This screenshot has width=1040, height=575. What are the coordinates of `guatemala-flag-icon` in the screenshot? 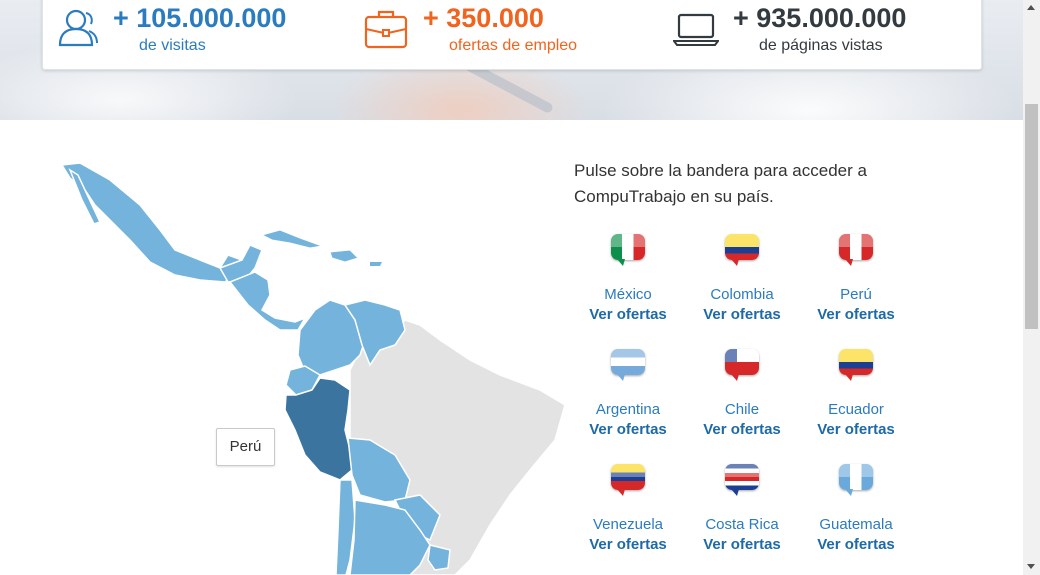 It's located at (856, 480).